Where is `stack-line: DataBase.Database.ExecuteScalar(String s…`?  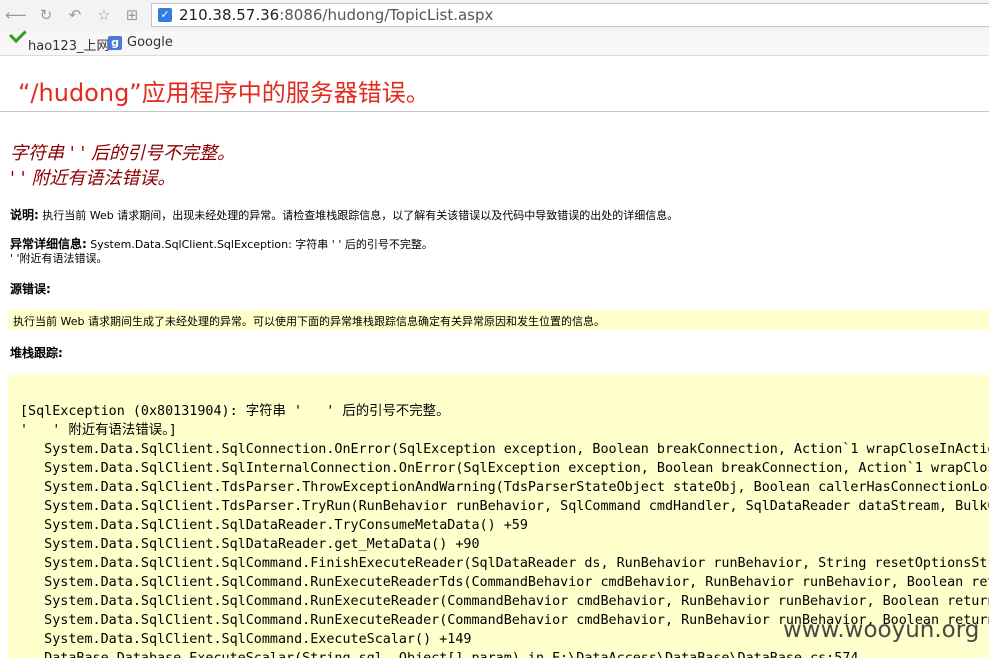
stack-line: DataBase.Database.ExecuteScalar(String s… is located at coordinates (439, 653).